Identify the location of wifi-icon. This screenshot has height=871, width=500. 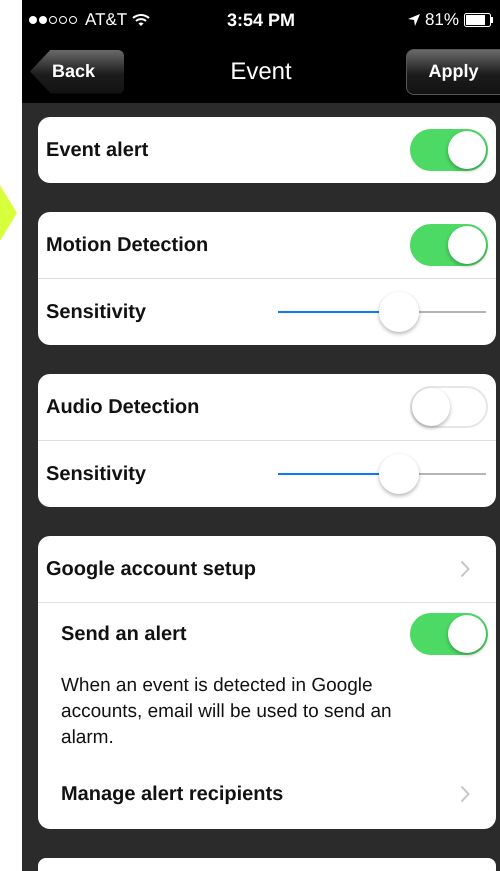
(141, 20).